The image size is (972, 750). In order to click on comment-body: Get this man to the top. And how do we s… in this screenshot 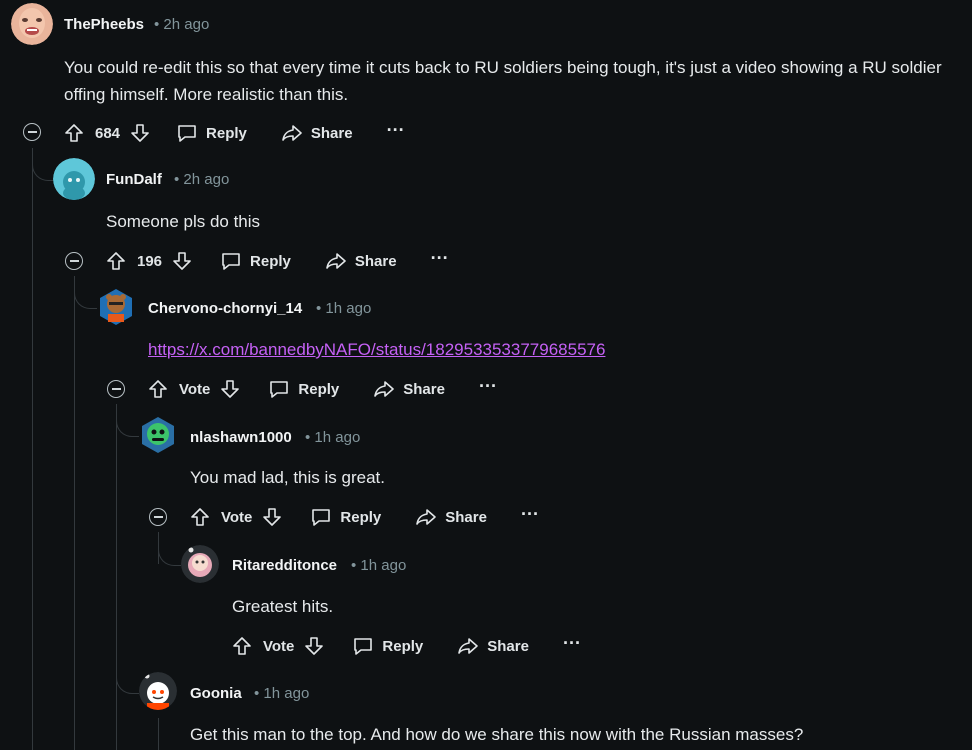, I will do `click(497, 734)`.